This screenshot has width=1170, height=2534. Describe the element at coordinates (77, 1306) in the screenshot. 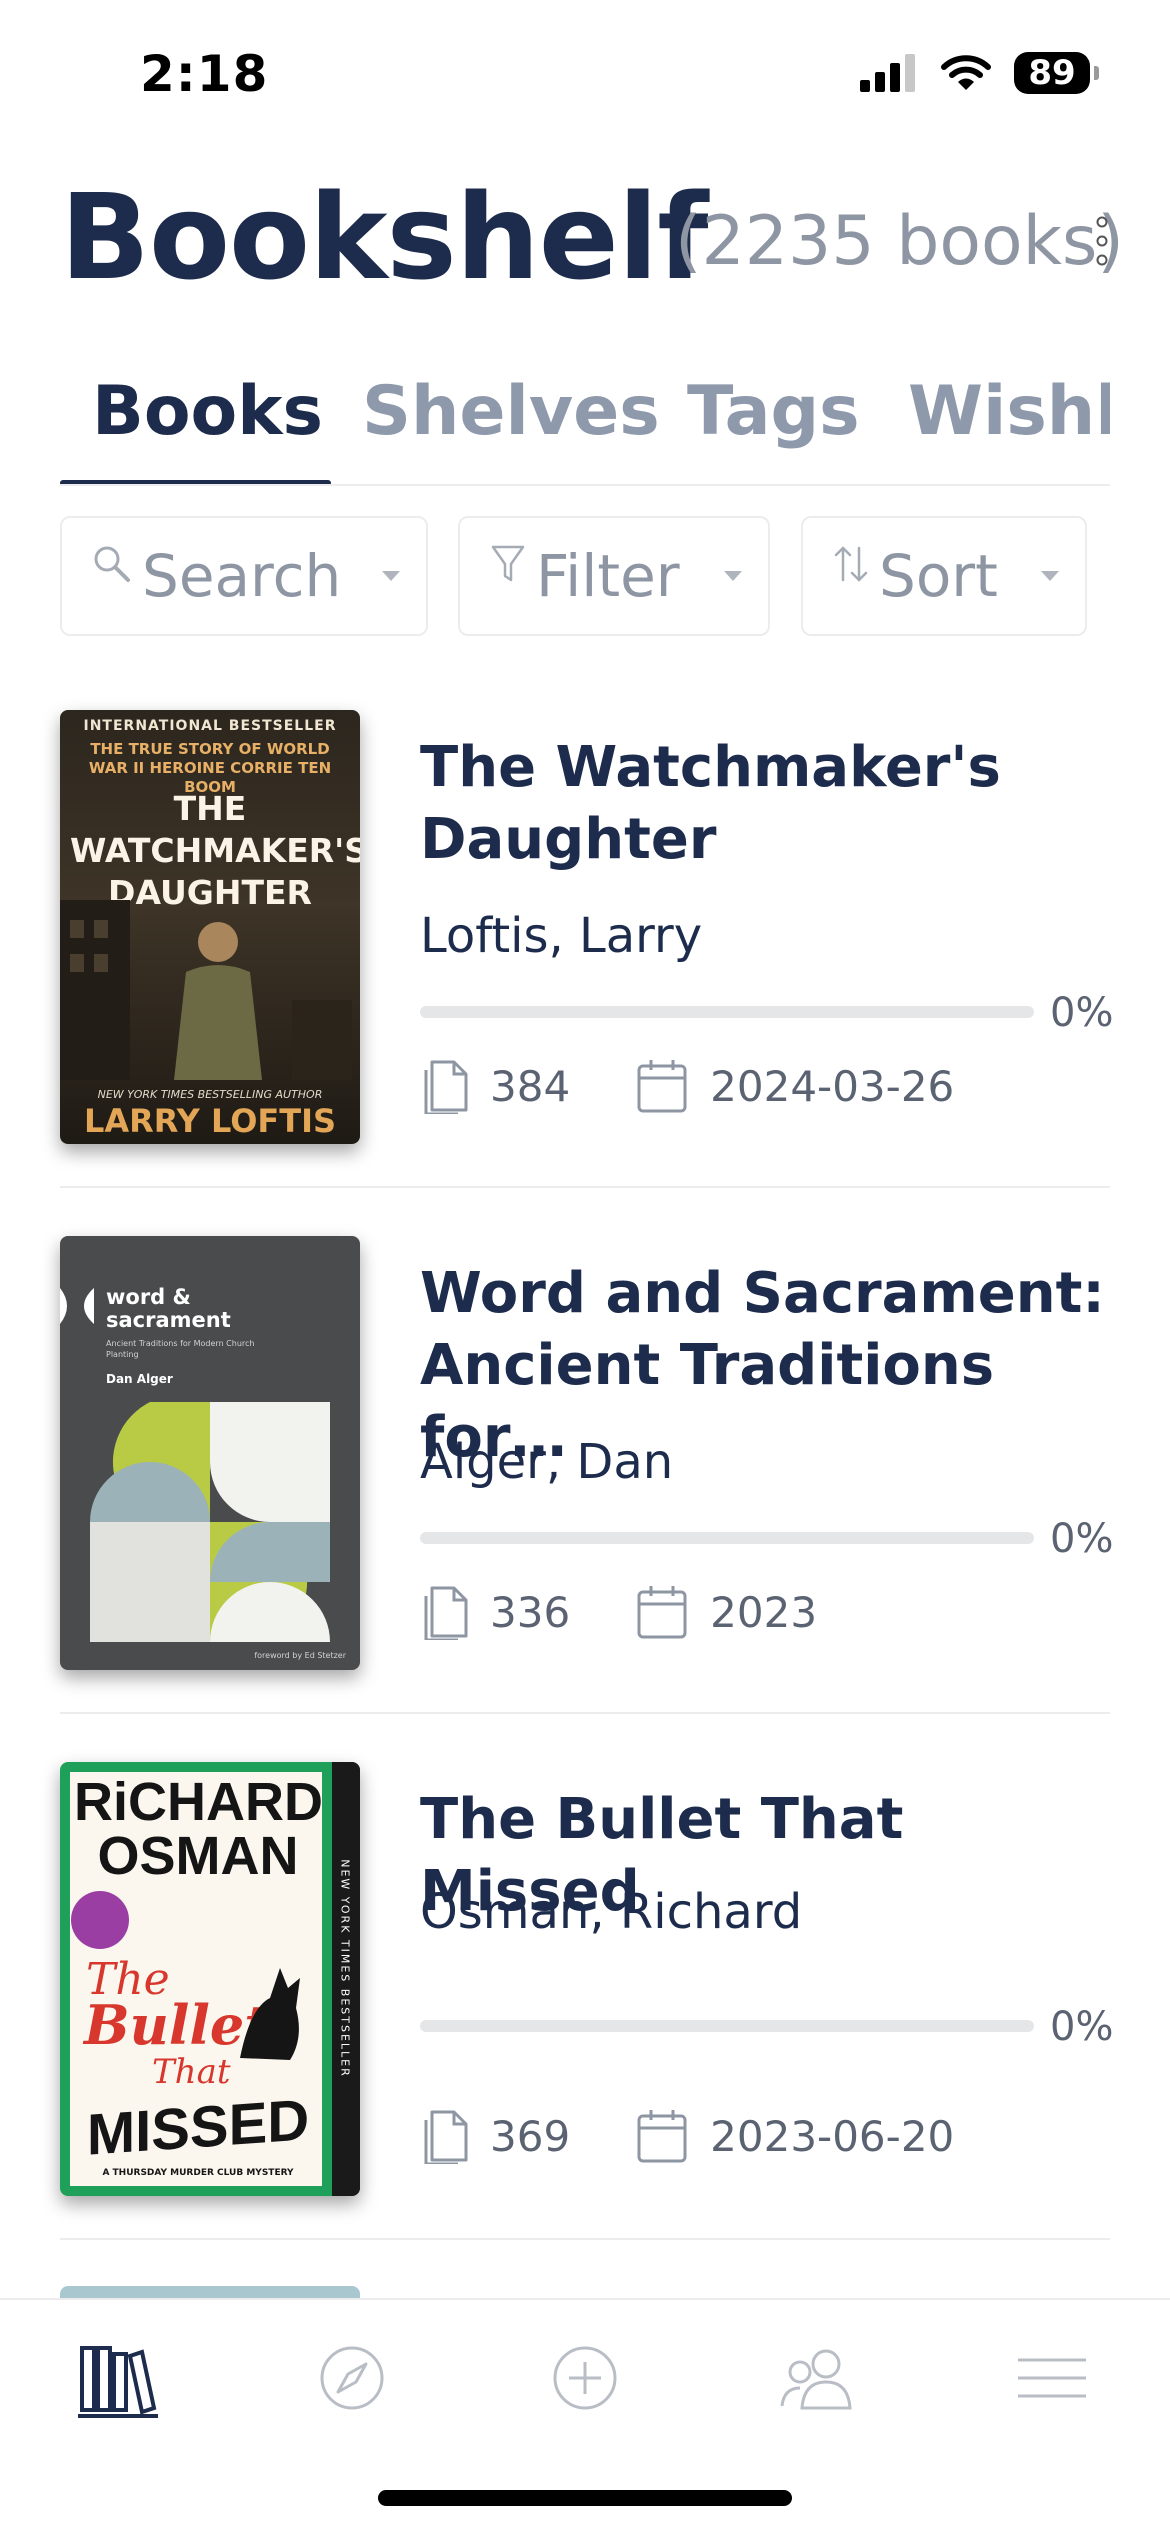

I see `cover-logo` at that location.